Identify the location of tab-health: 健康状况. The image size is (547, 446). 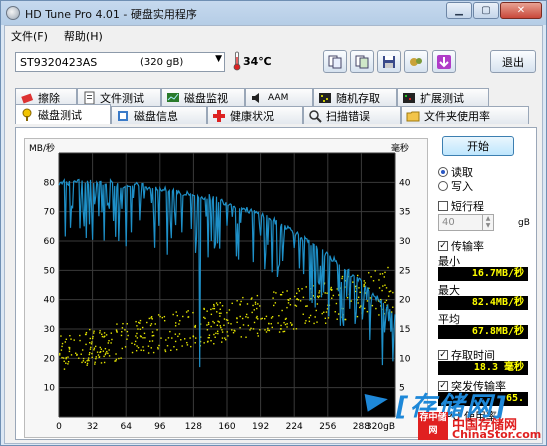
(255, 115).